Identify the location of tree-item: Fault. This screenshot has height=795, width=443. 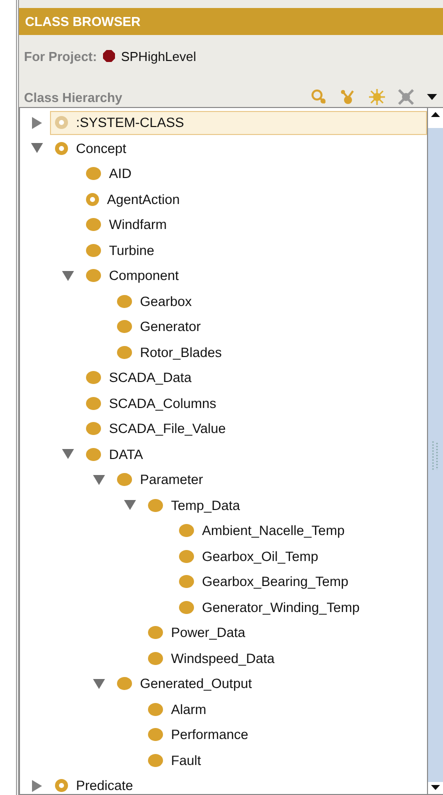
(175, 760).